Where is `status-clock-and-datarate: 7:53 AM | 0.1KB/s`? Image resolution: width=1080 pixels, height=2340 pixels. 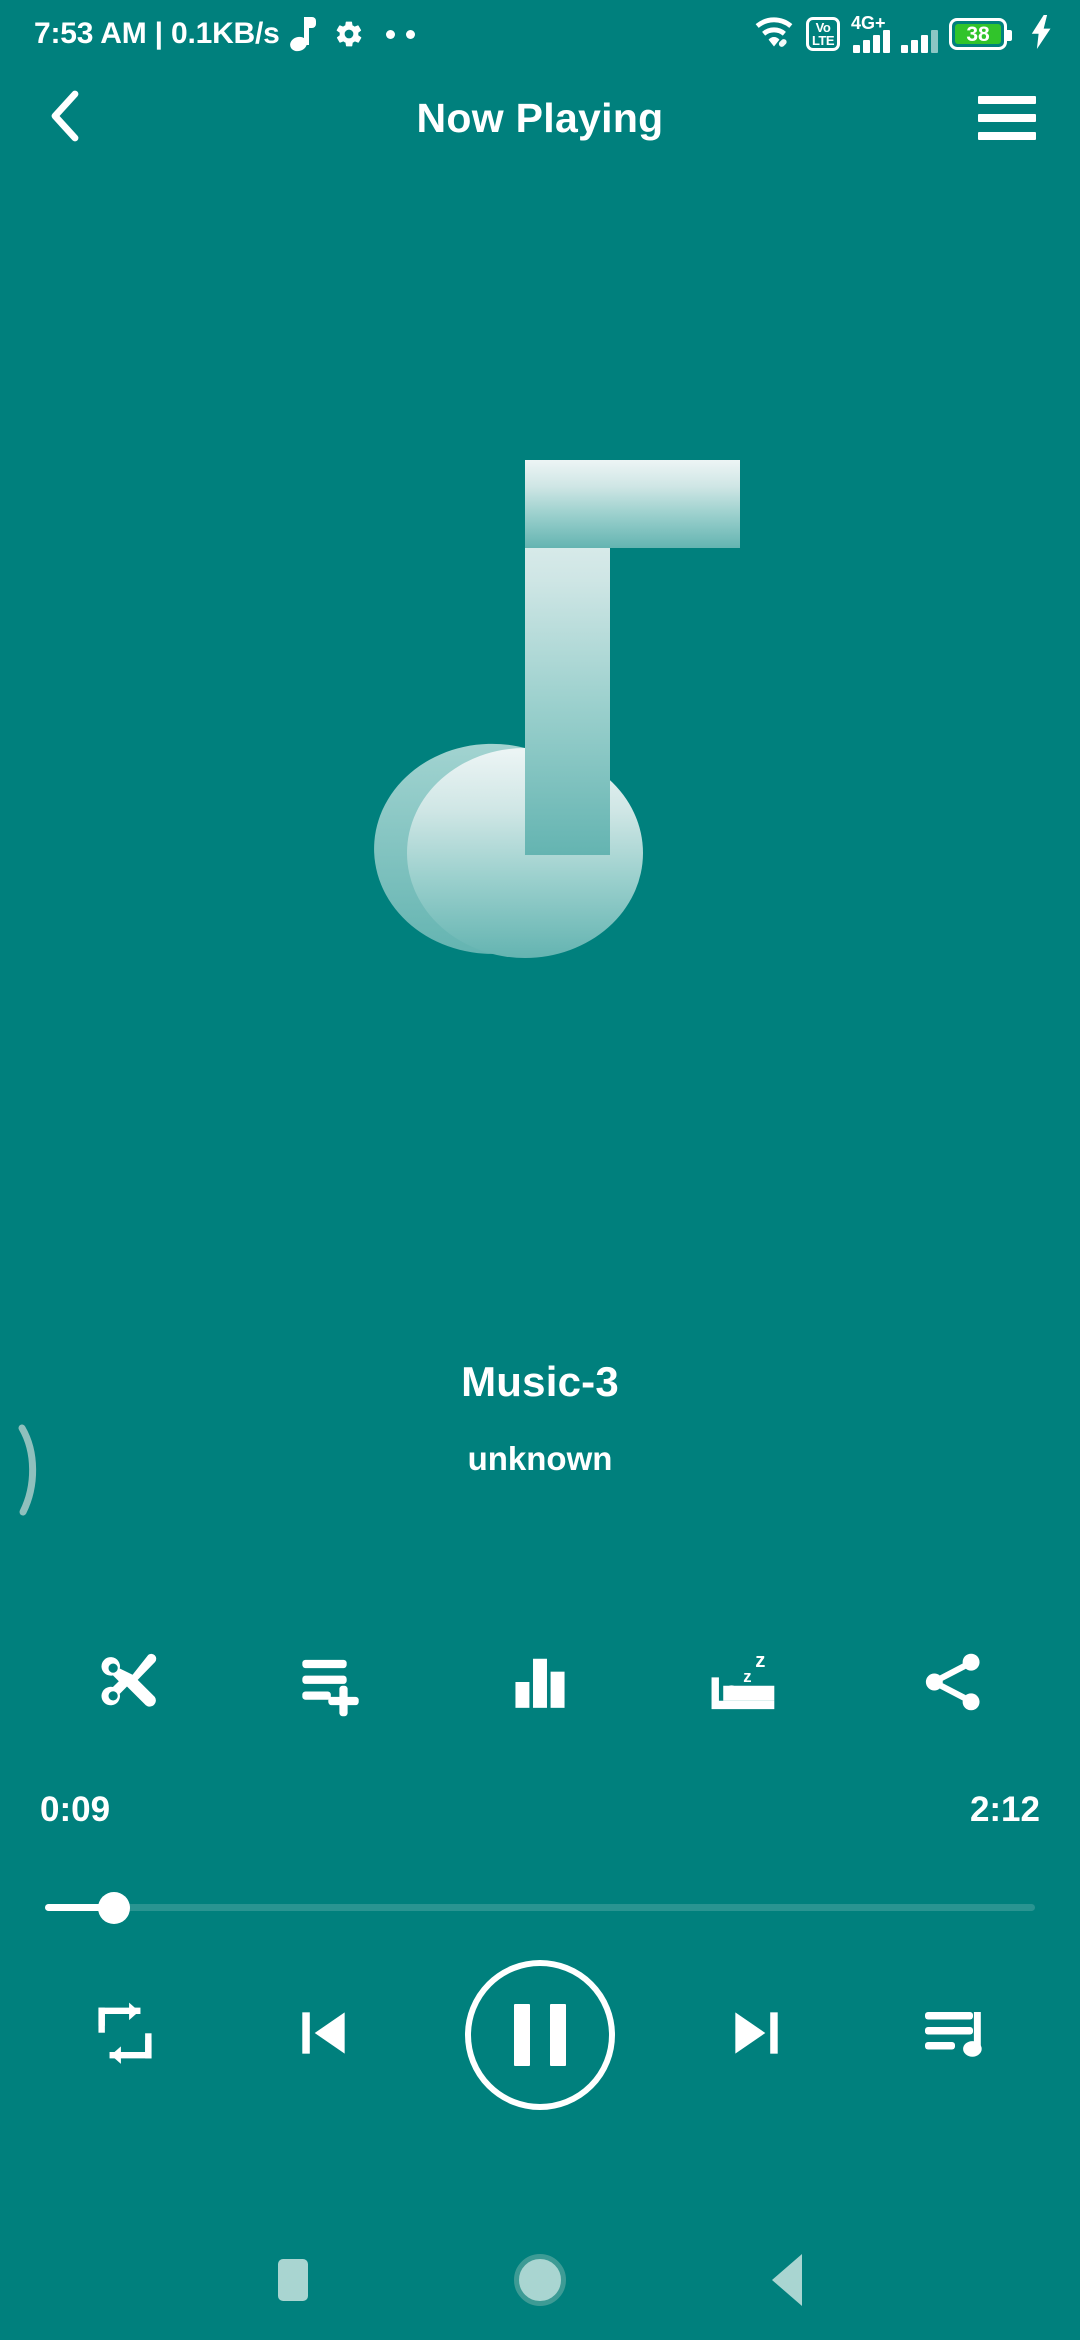
status-clock-and-datarate: 7:53 AM | 0.1KB/s is located at coordinates (157, 33).